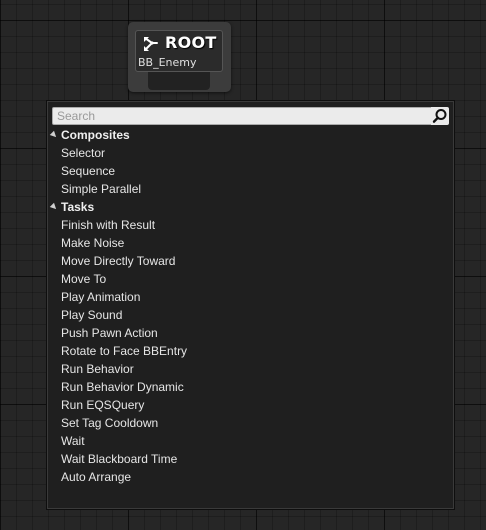  What do you see at coordinates (250, 243) in the screenshot?
I see `menu-item-make-noise: Make Noise` at bounding box center [250, 243].